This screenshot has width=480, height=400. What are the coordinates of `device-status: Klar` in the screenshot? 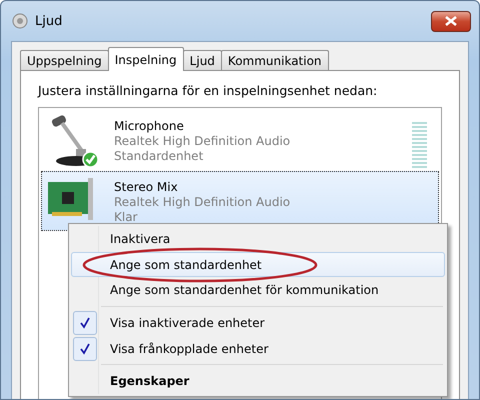 It's located at (126, 217).